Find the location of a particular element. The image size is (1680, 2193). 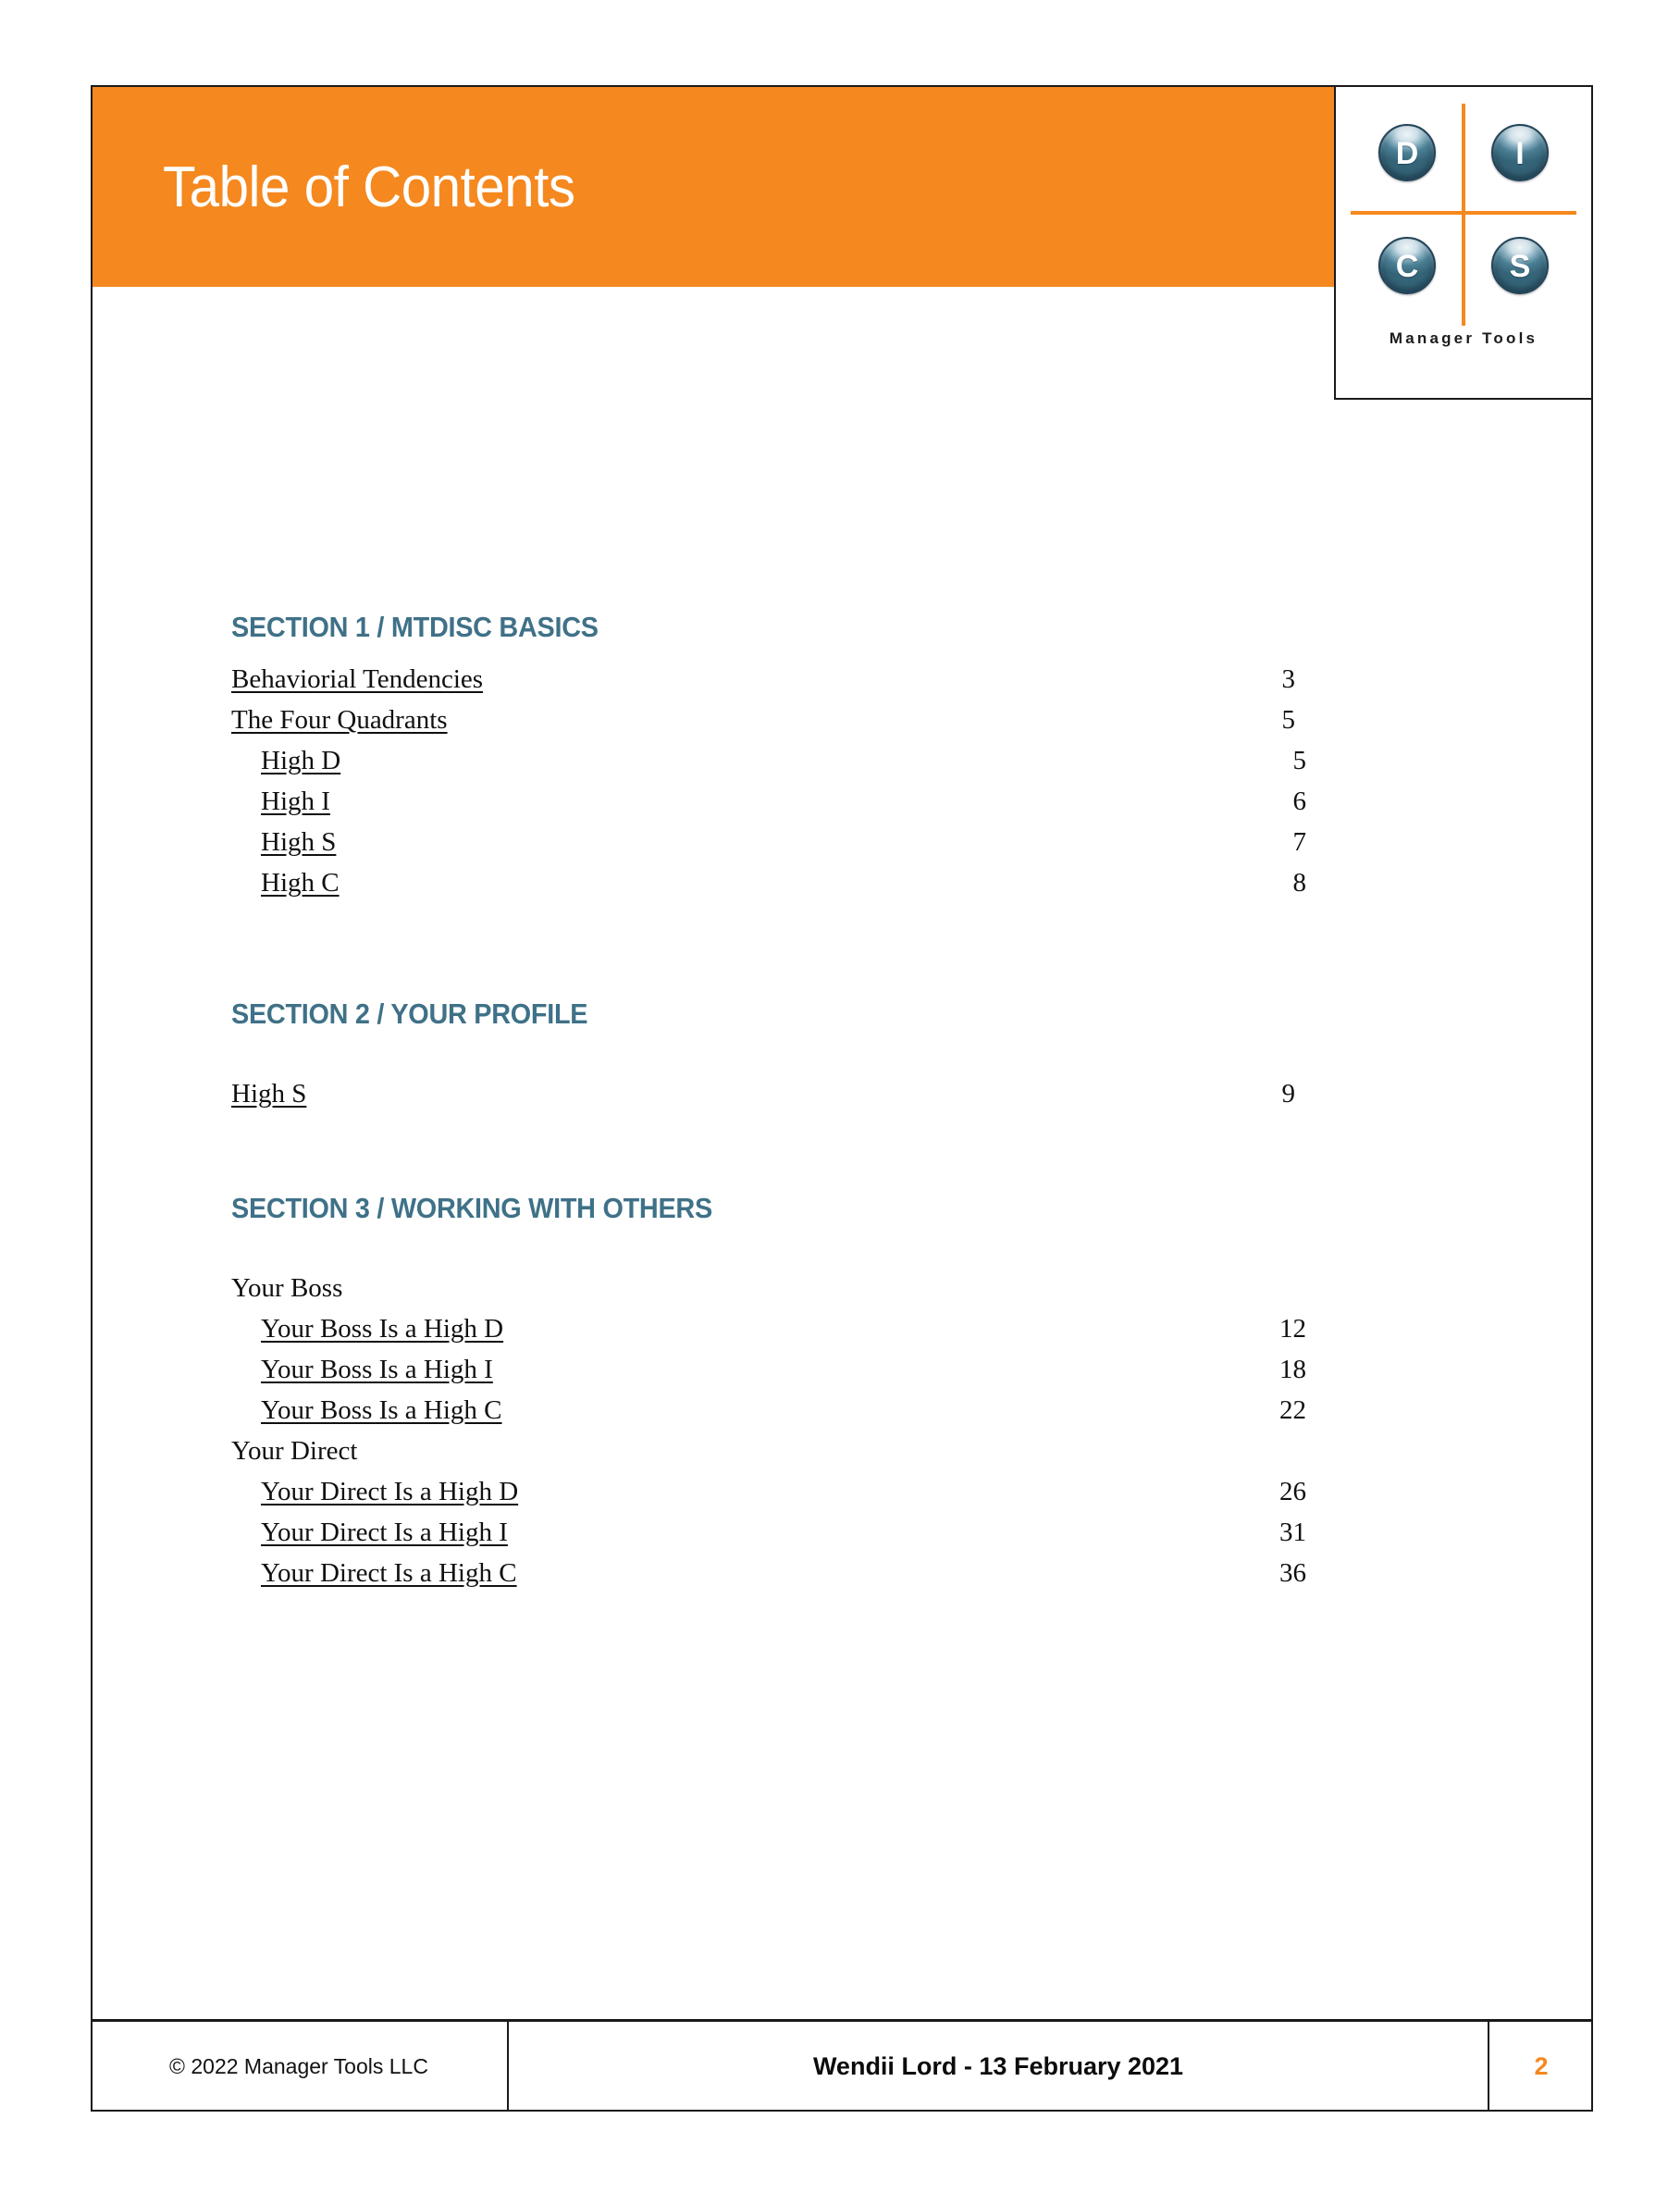

disc-sphere-i-letter: I is located at coordinates (1520, 153).